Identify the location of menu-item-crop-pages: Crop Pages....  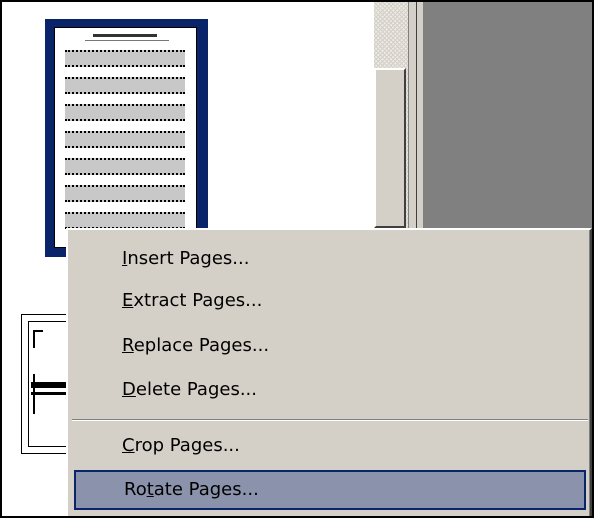
(330, 446).